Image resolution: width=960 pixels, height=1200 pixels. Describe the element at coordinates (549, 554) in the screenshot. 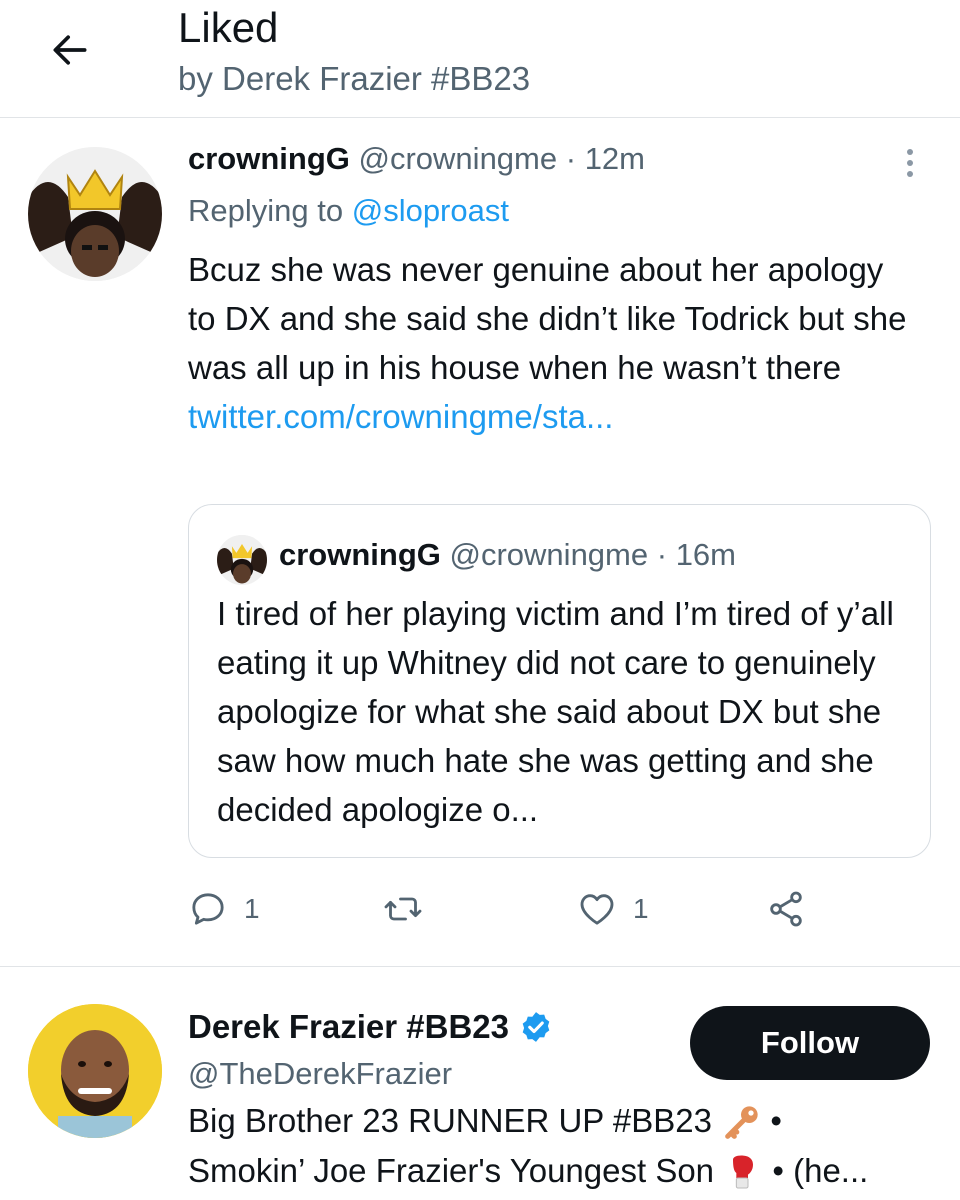

I see `quote-author-handle: @crowningme` at that location.